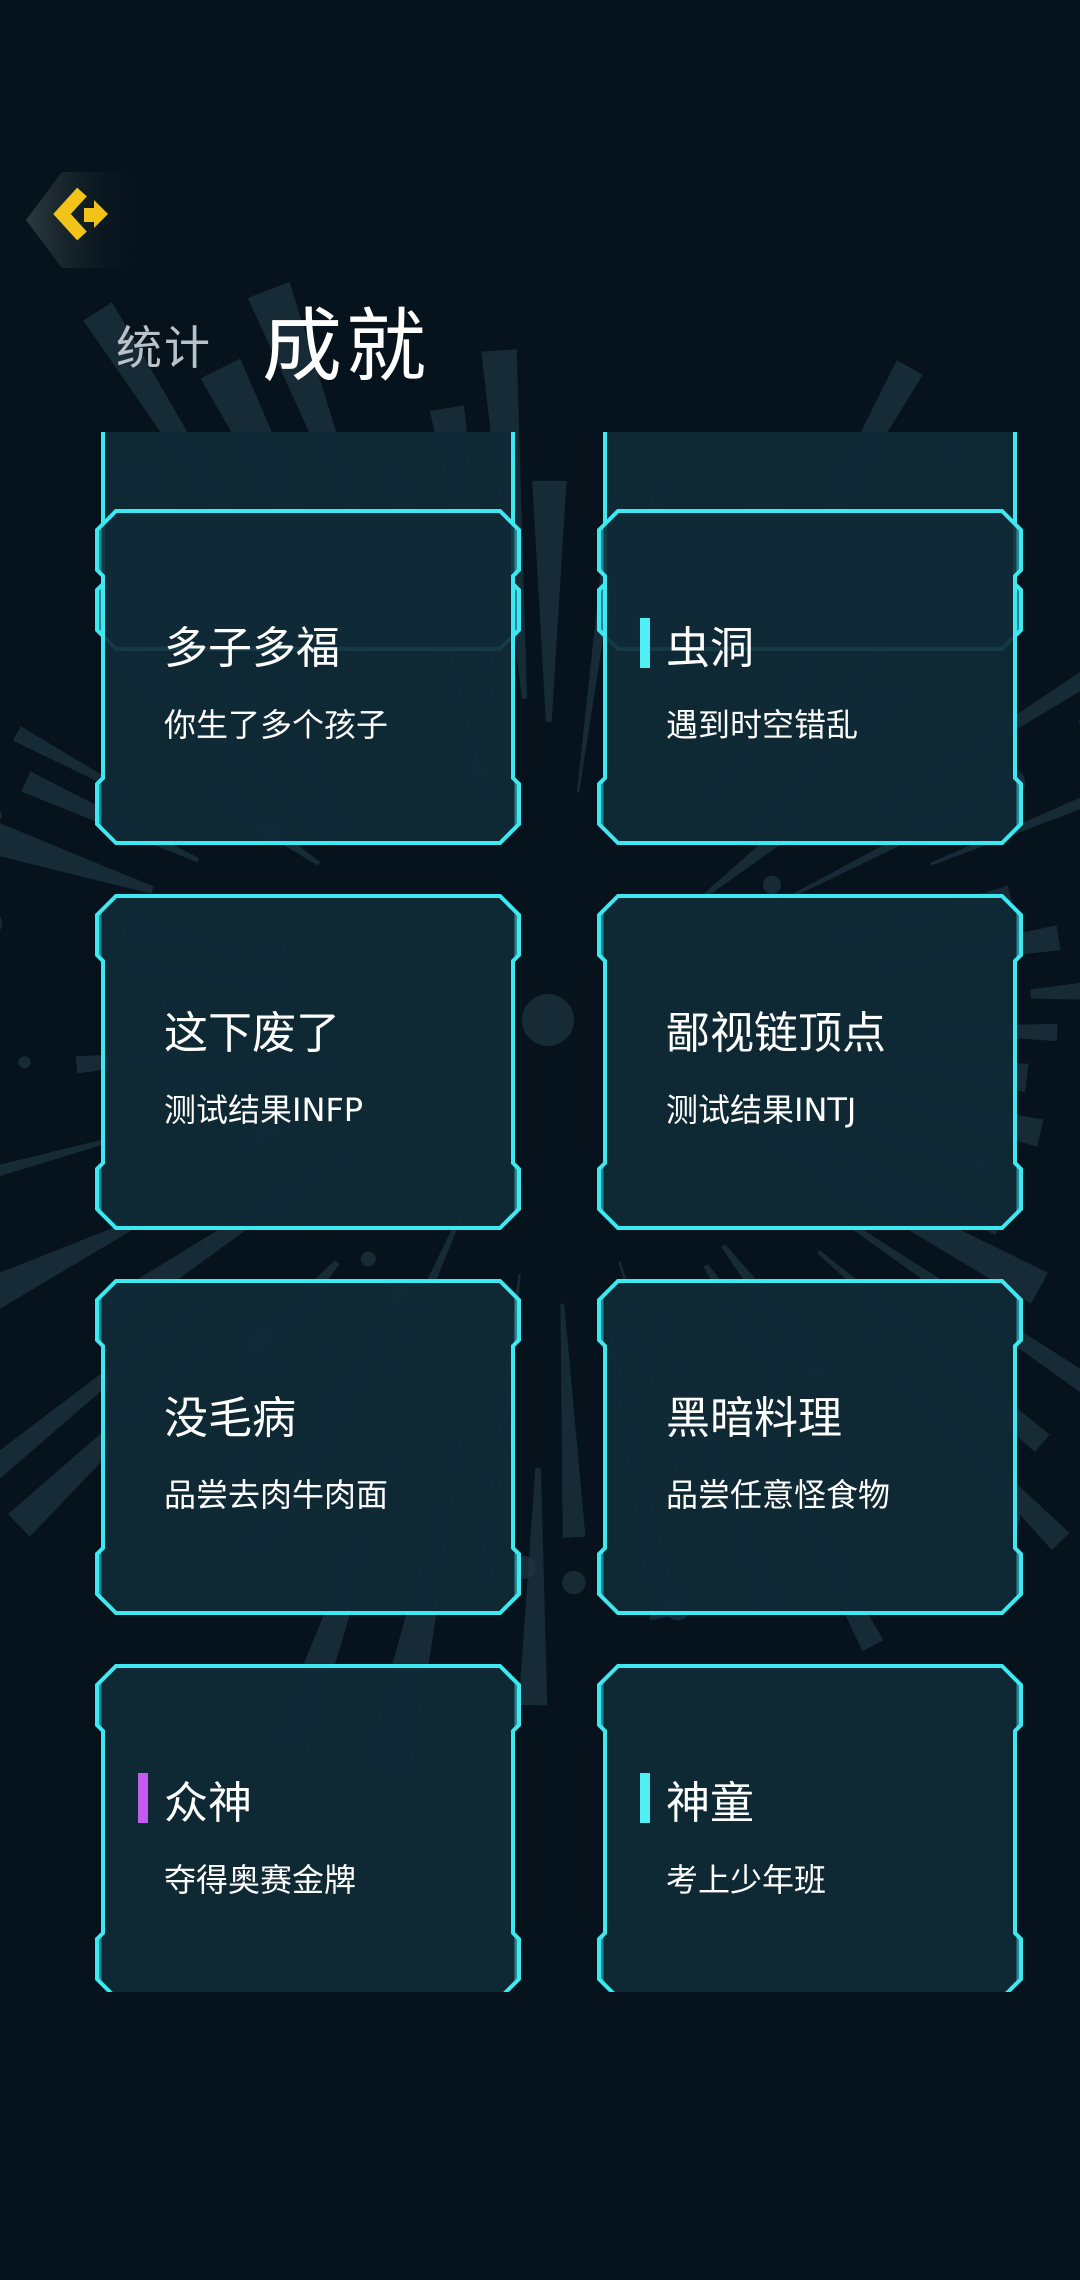  What do you see at coordinates (754, 1418) in the screenshot?
I see `achievement-title: 黑暗料理` at bounding box center [754, 1418].